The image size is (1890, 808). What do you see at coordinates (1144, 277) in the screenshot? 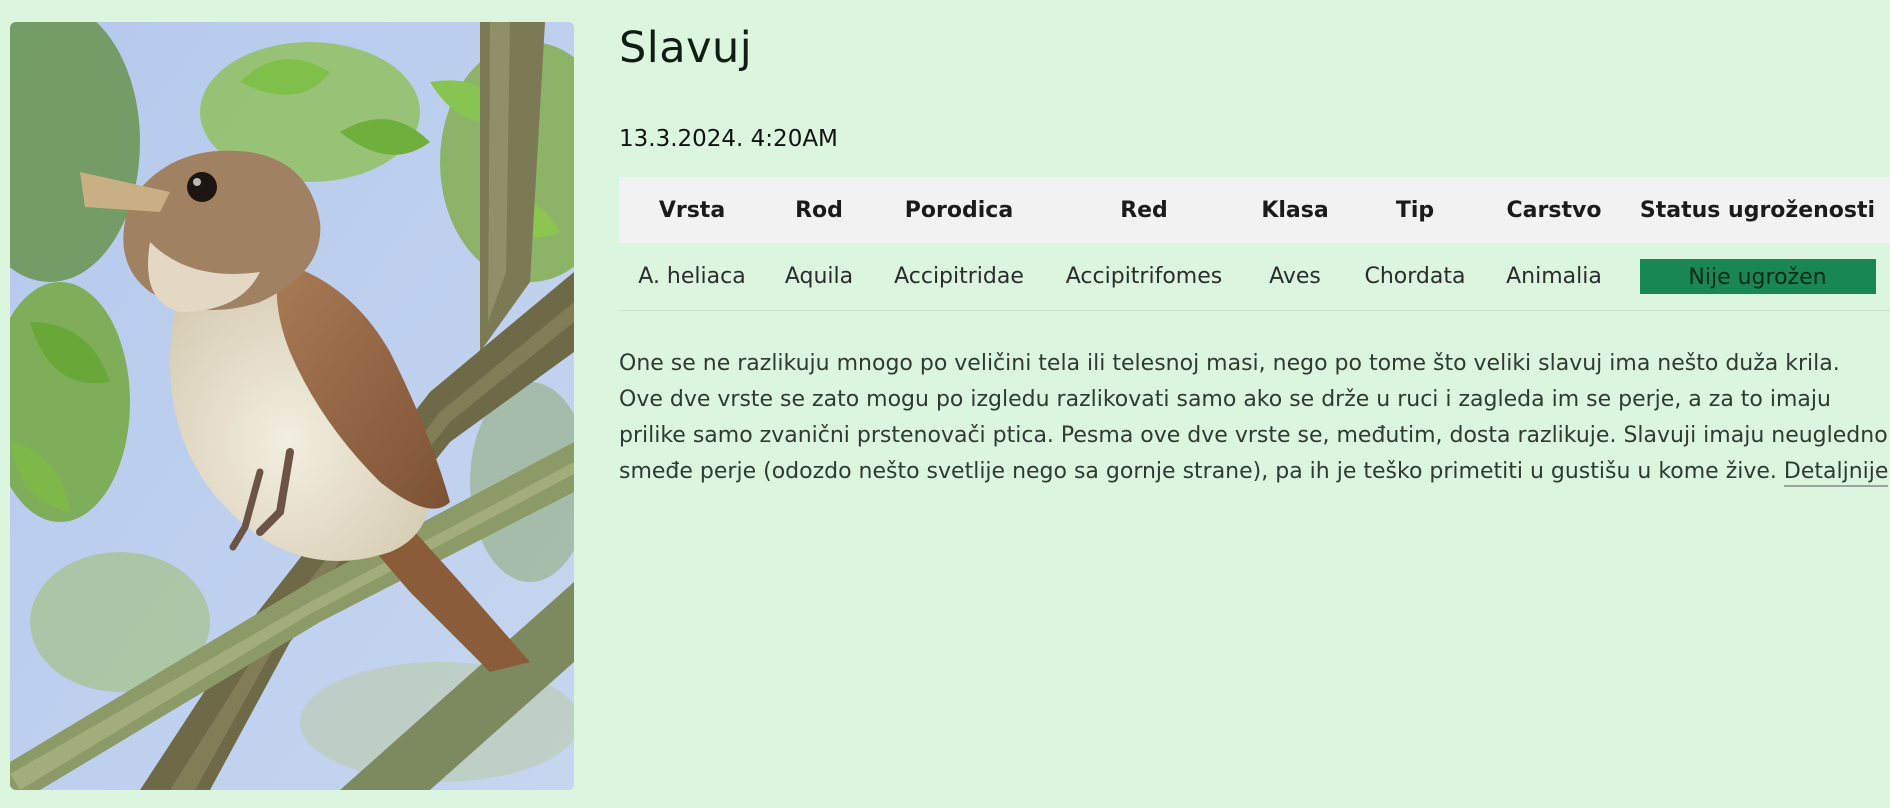
I see `cell-red: Accipitrifomes` at bounding box center [1144, 277].